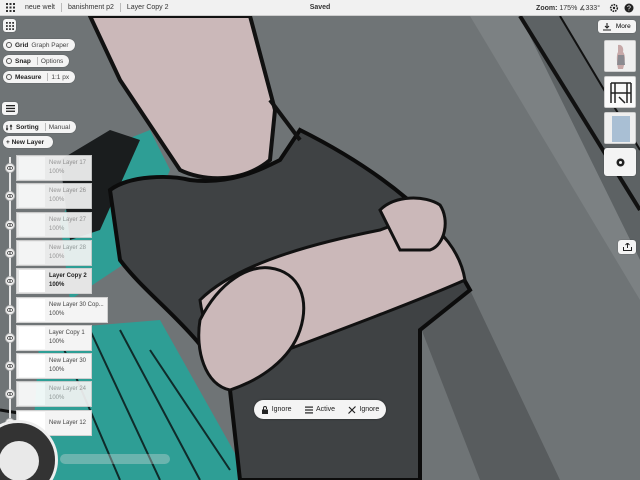  Describe the element at coordinates (264, 409) in the screenshot. I see `lock-icon` at that location.